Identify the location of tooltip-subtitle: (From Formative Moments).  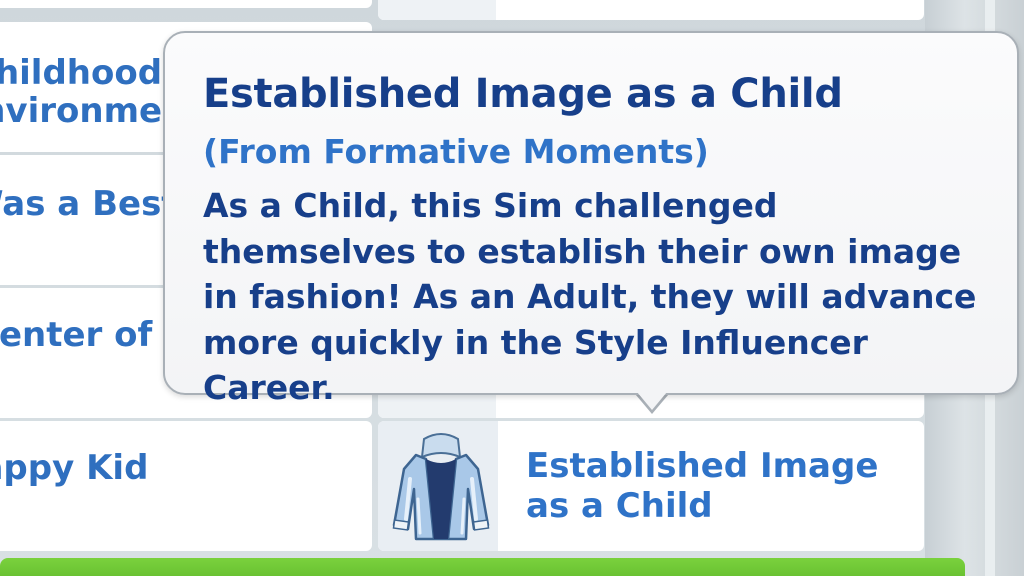
(456, 151).